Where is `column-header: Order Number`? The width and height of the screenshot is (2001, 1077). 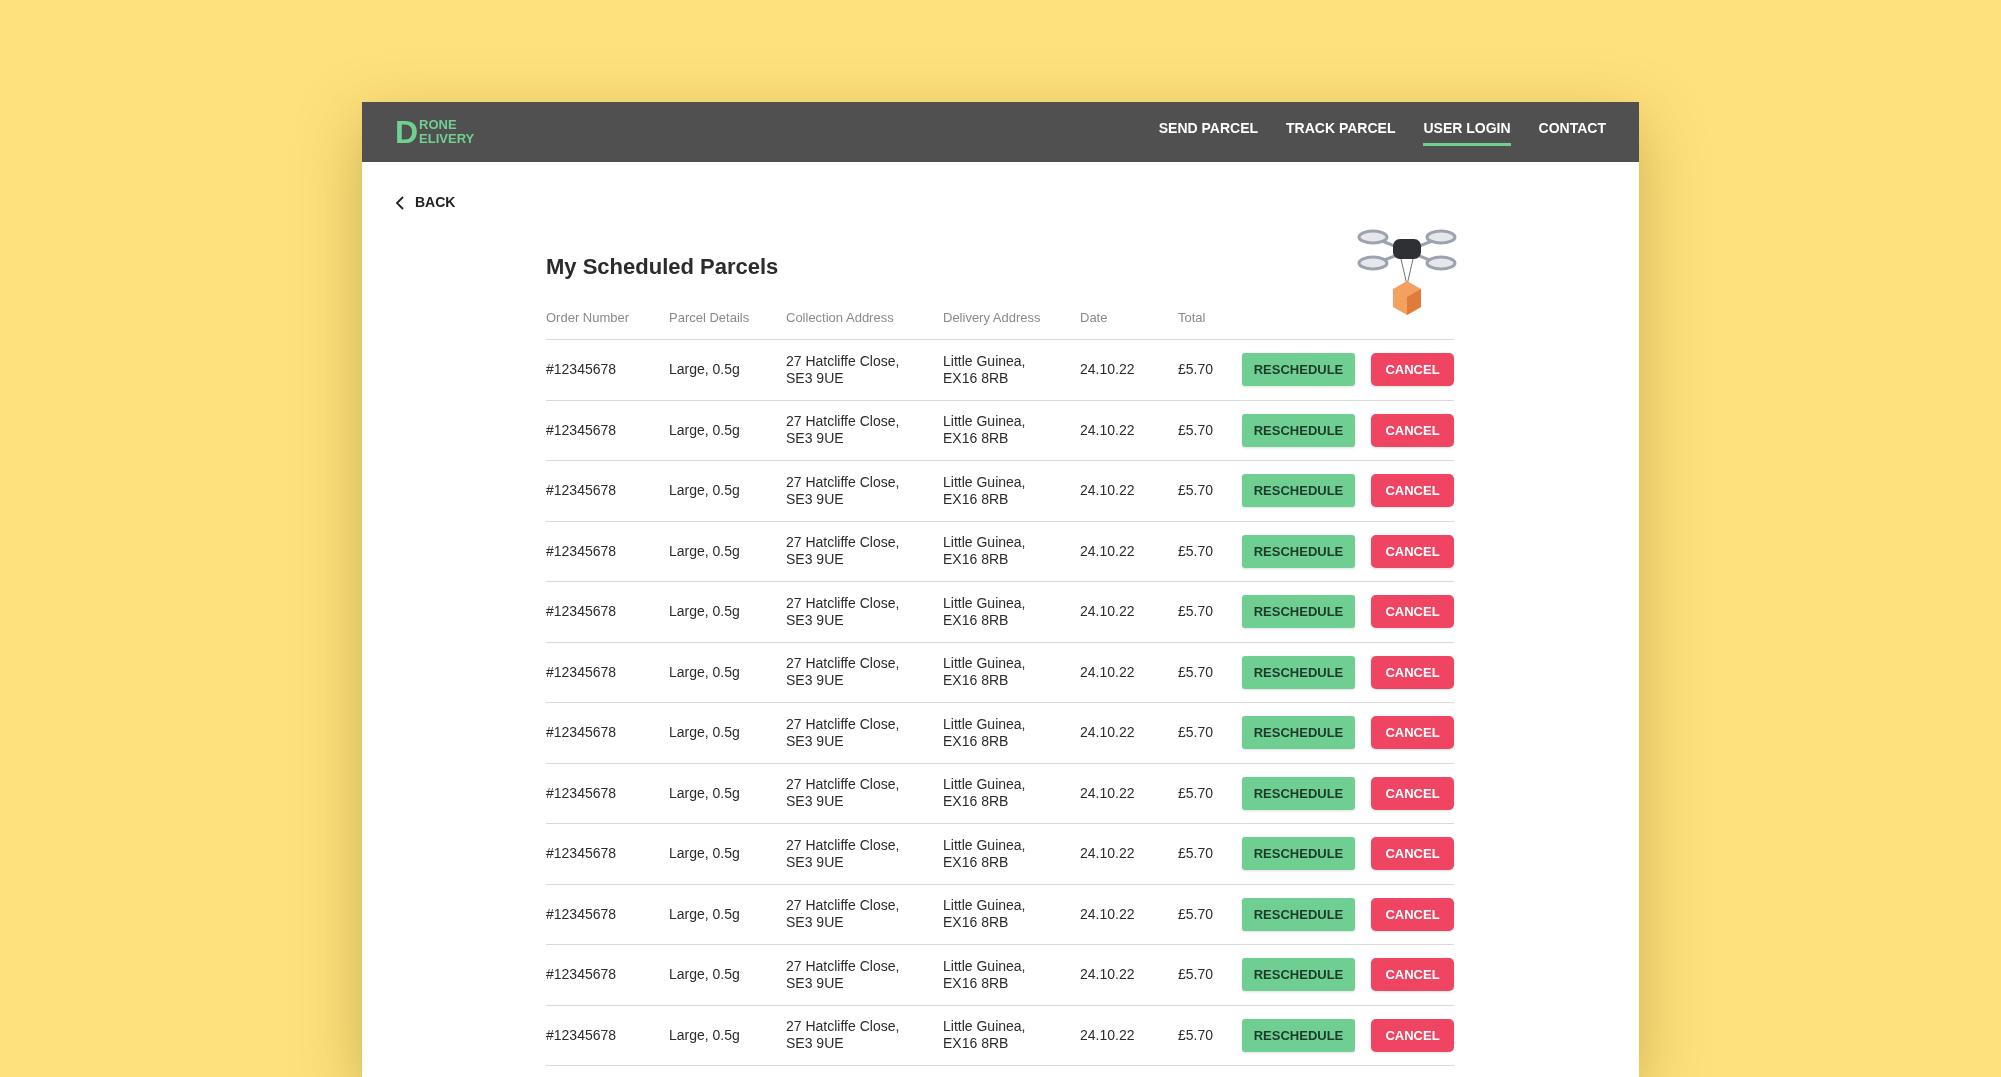
column-header: Order Number is located at coordinates (588, 317).